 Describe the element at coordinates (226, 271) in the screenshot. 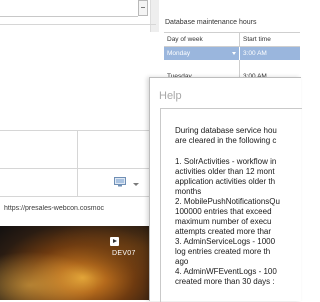

I see `help-text-line: 4. AdminWFEventLogs - 100` at that location.